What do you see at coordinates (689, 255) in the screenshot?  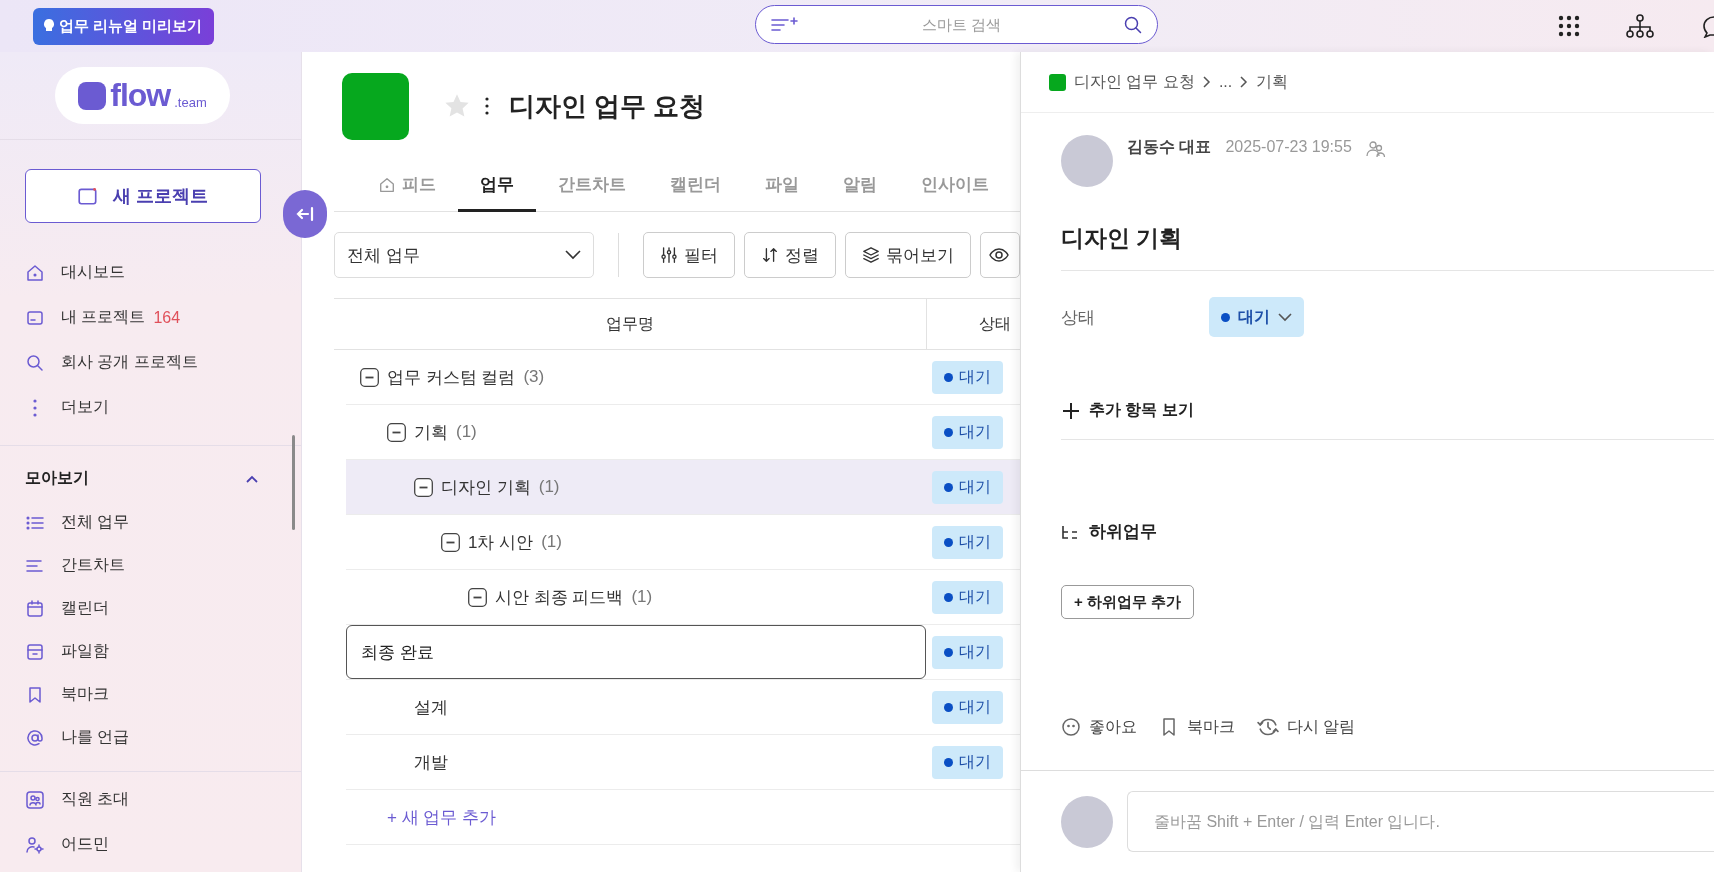 I see `filter-button: 필터` at bounding box center [689, 255].